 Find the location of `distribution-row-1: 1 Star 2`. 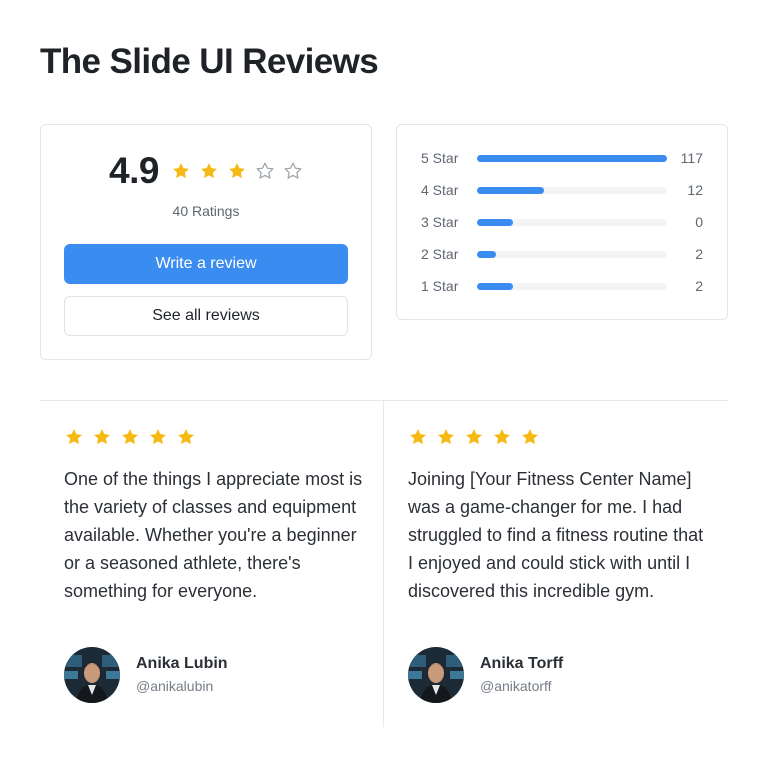

distribution-row-1: 1 Star 2 is located at coordinates (562, 286).